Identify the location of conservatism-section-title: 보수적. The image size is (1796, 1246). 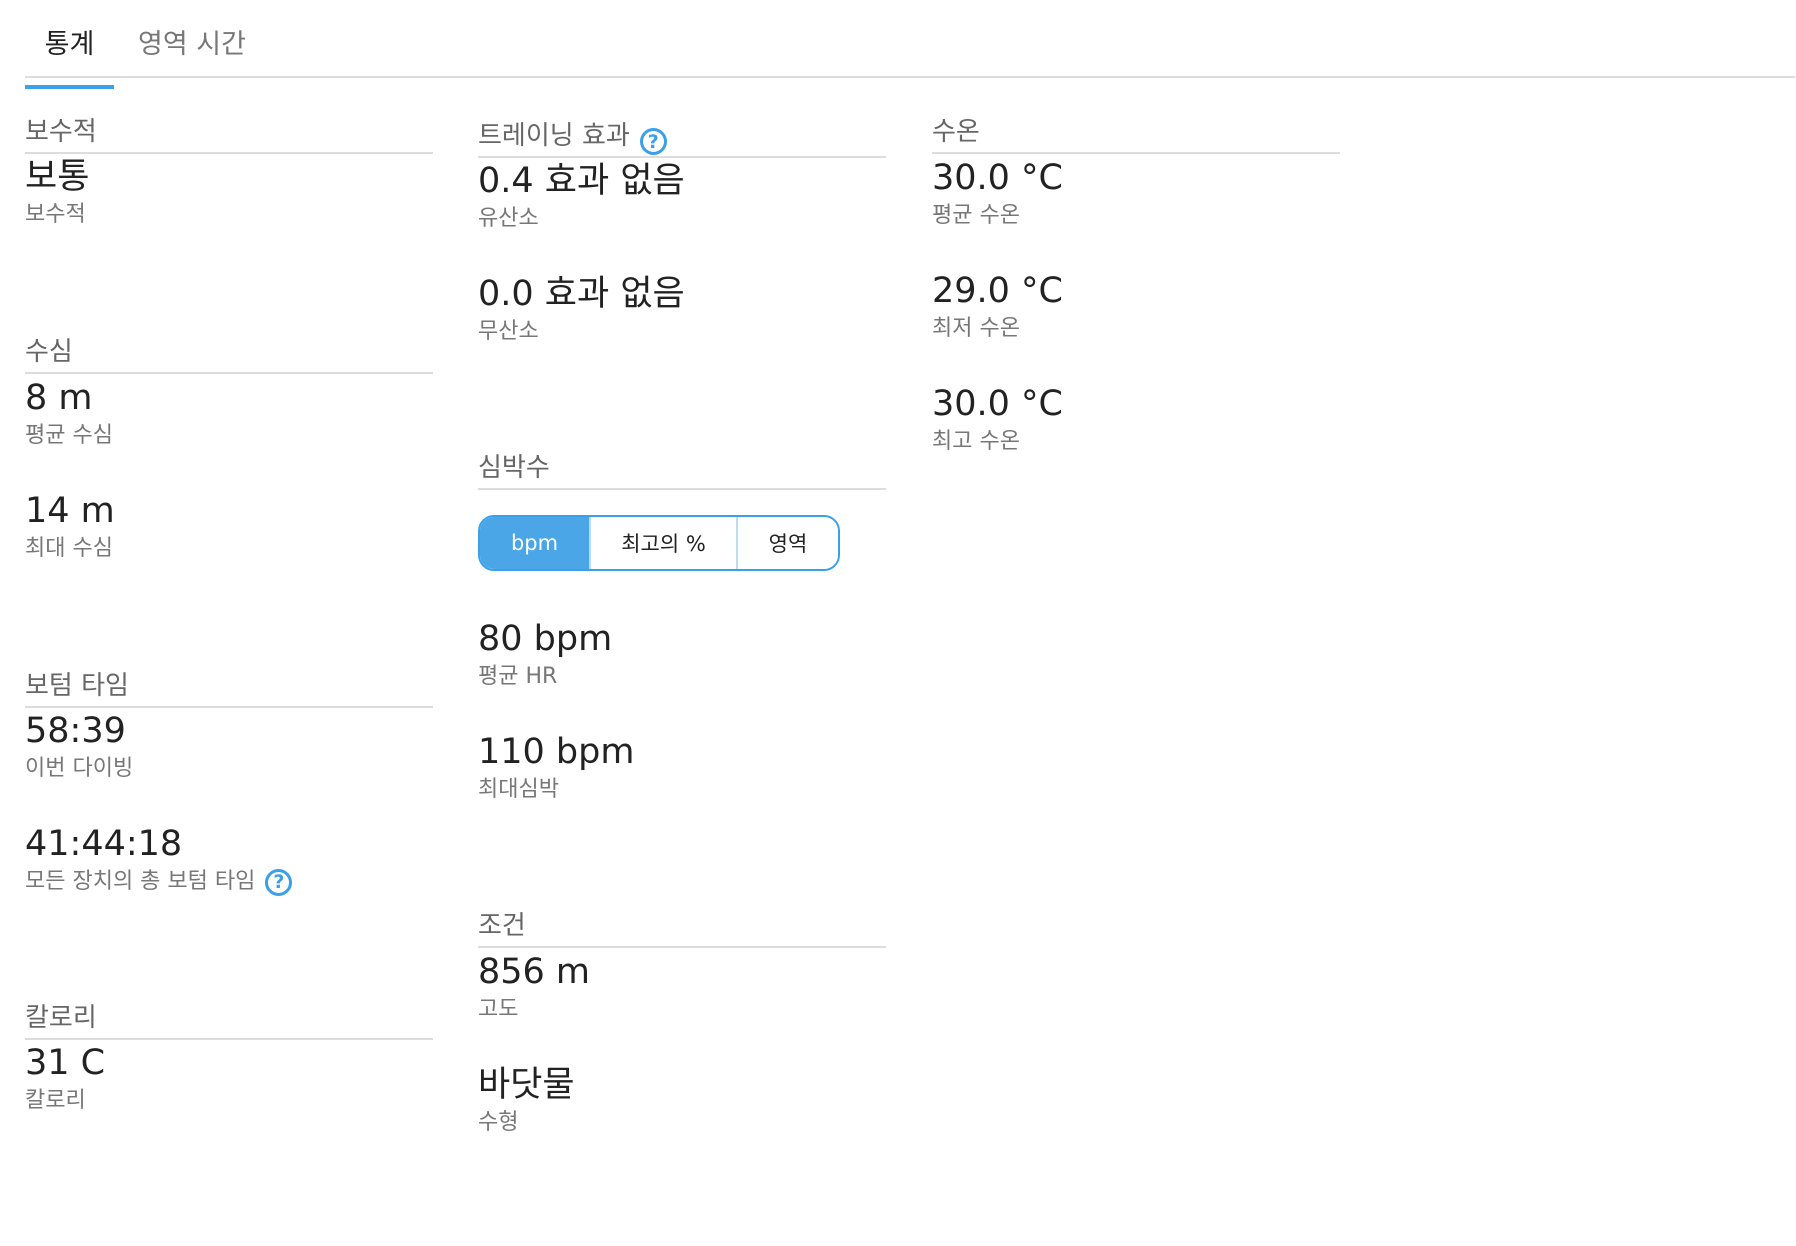
(229, 135).